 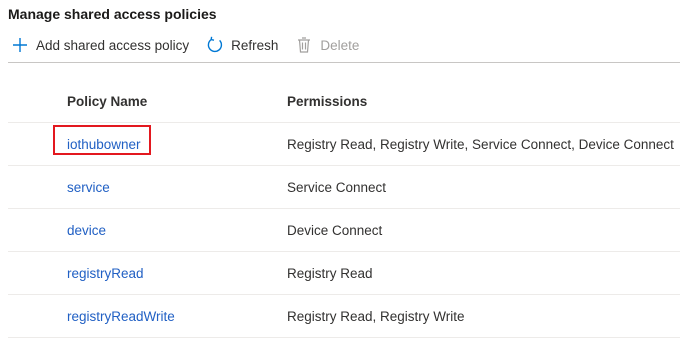 What do you see at coordinates (105, 273) in the screenshot?
I see `policy-link-registryread: registryRead` at bounding box center [105, 273].